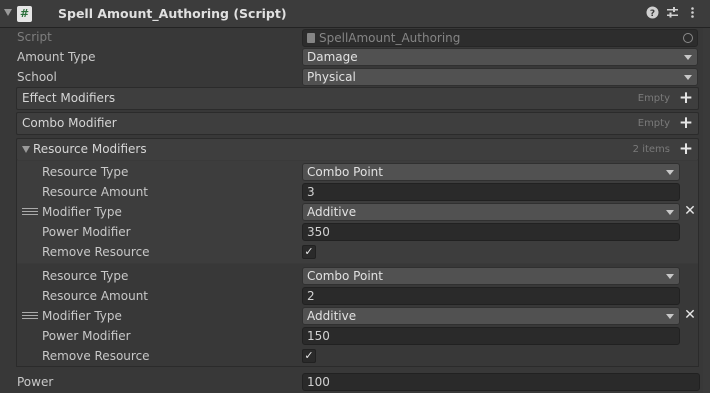  Describe the element at coordinates (491, 232) in the screenshot. I see `power-modifier-field: 350` at that location.